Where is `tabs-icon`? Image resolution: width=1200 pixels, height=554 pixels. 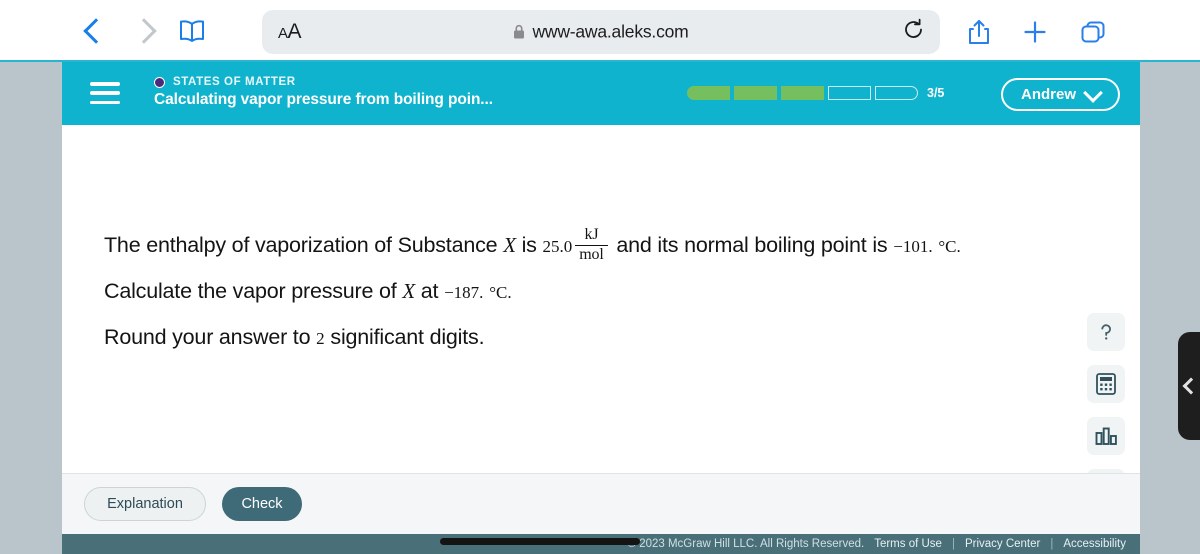
tabs-icon is located at coordinates (1093, 32).